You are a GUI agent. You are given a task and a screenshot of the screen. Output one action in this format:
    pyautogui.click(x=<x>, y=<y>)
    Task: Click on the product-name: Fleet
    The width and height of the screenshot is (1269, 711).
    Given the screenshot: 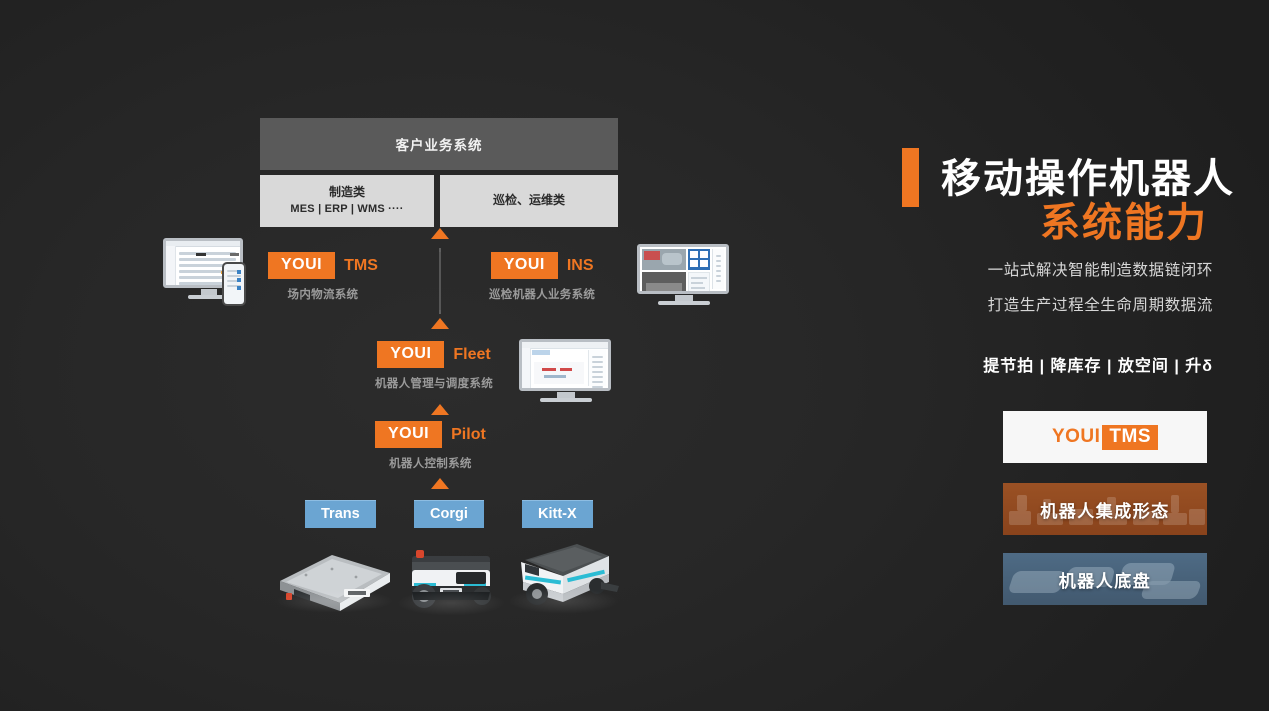 What is the action you would take?
    pyautogui.click(x=472, y=354)
    